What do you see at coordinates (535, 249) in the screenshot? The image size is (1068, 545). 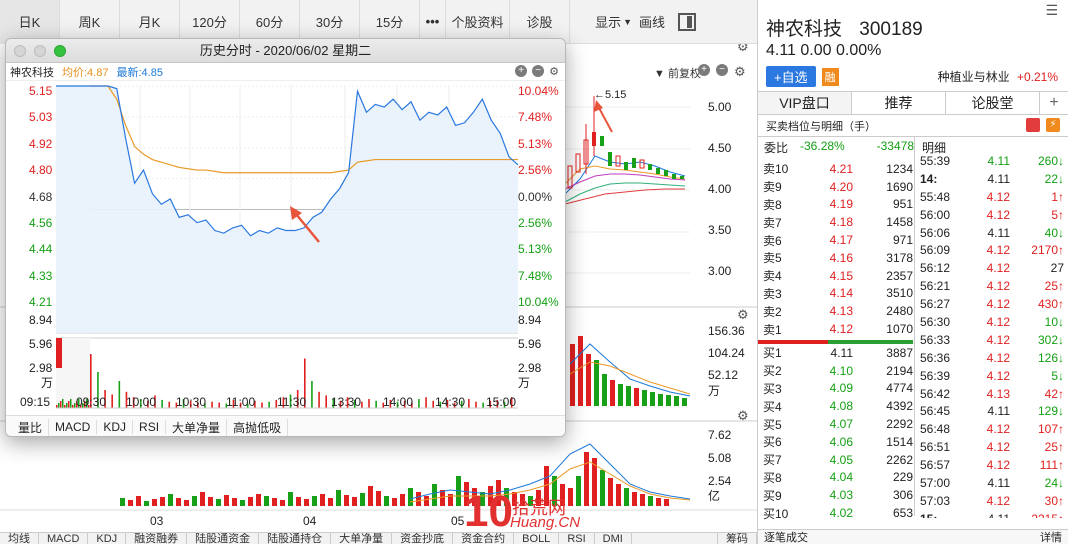 I see `pct-level: 5.13%` at bounding box center [535, 249].